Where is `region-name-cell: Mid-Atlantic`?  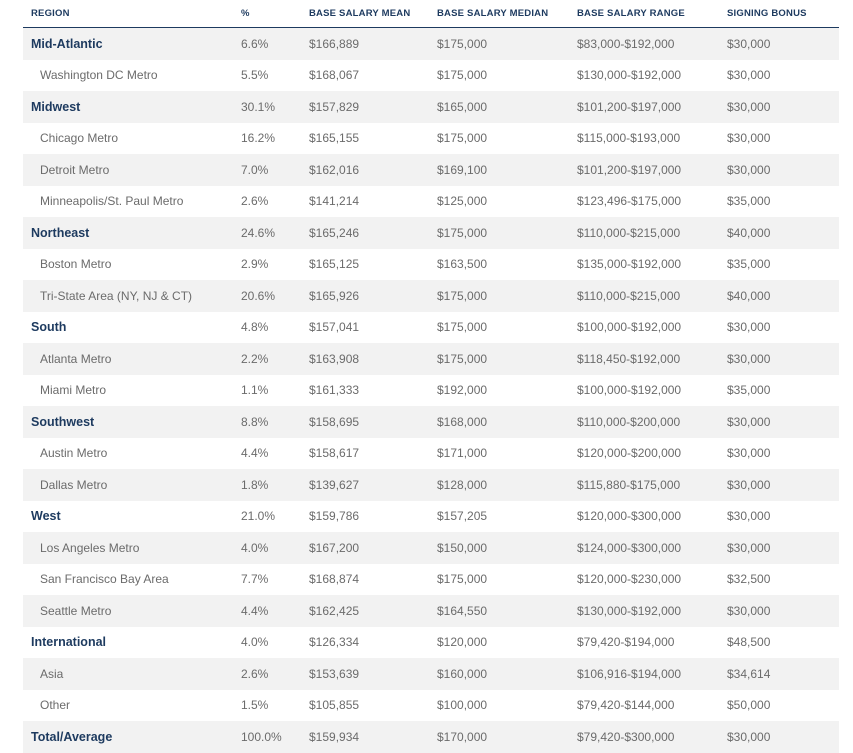
region-name-cell: Mid-Atlantic is located at coordinates (132, 43).